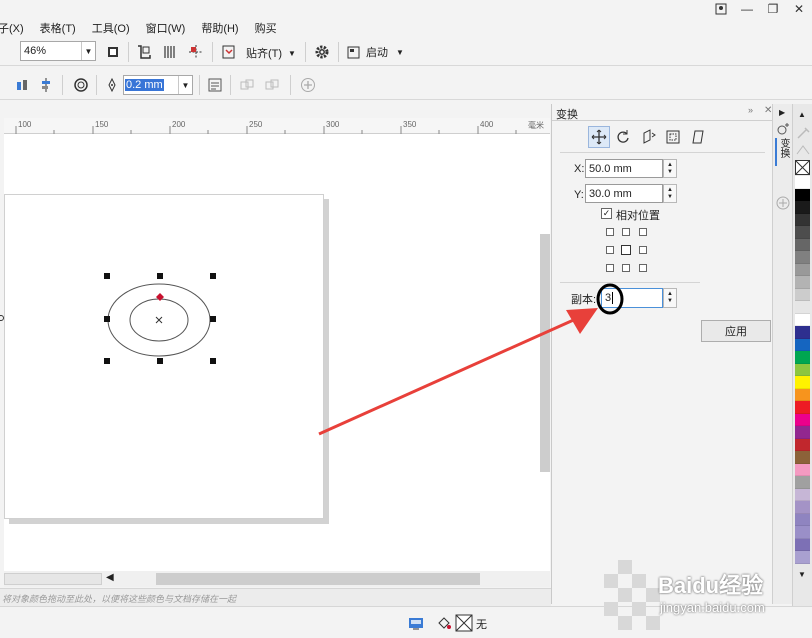 The width and height of the screenshot is (812, 638). I want to click on skew-icon, so click(698, 137).